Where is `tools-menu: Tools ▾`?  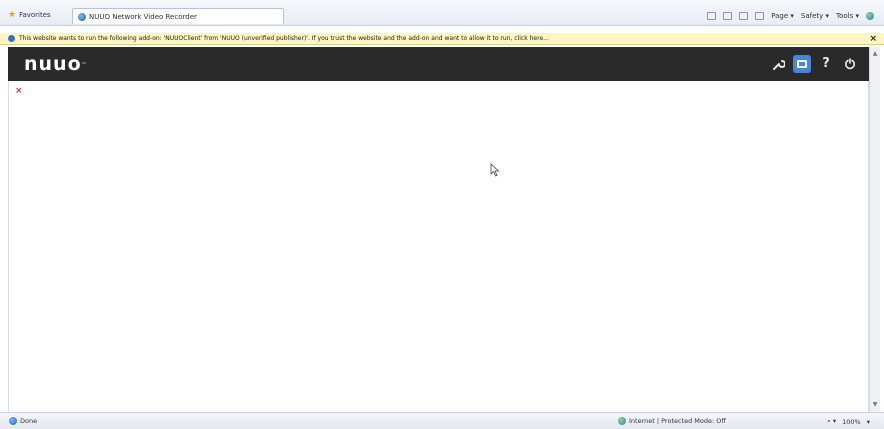 tools-menu: Tools ▾ is located at coordinates (847, 16).